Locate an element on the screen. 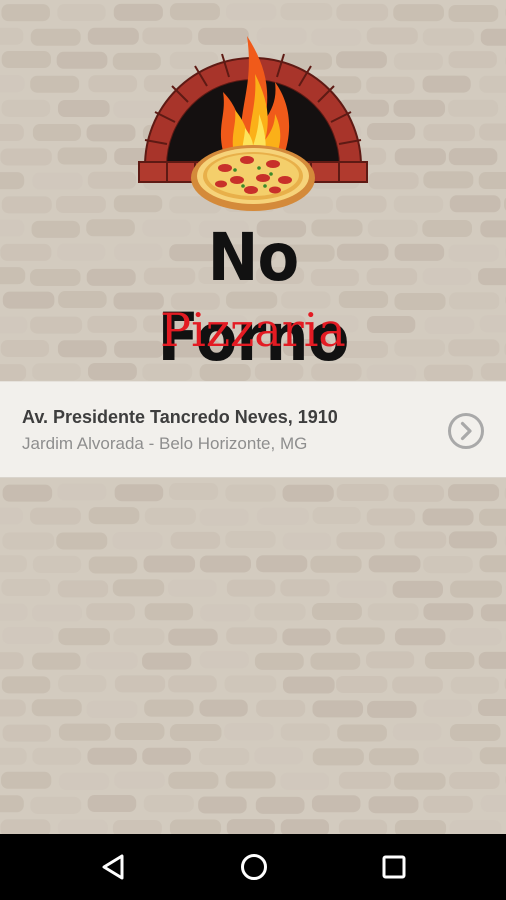  address-street: Av. Presidente Tancredo Neves, 1910 is located at coordinates (180, 417).